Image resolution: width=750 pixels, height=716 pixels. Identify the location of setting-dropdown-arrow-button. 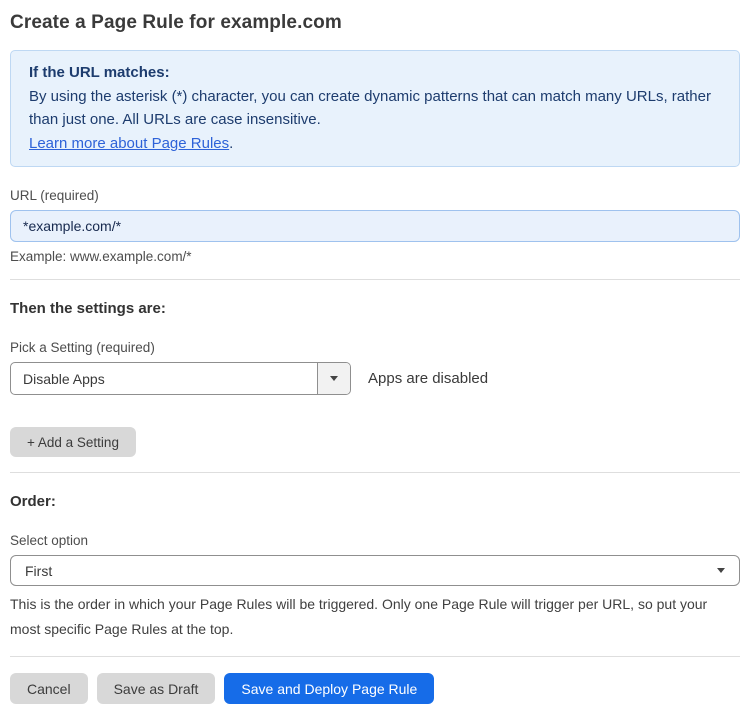
(333, 378).